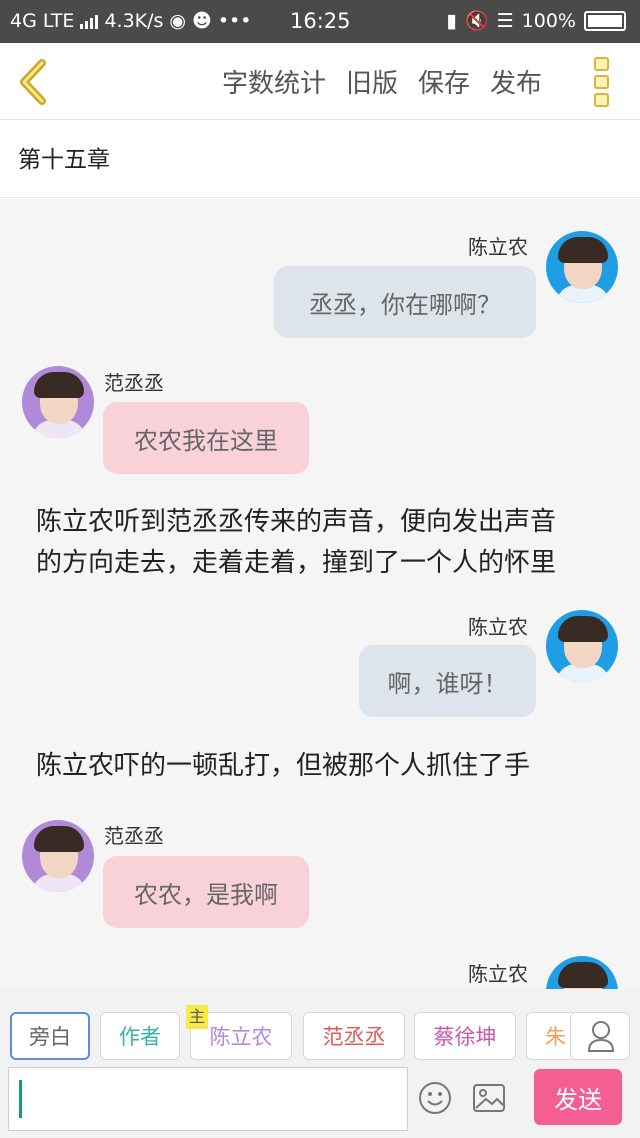 This screenshot has height=1138, width=640. I want to click on status-left: 4G LTE 4.3K/s ◉ ☻ •••, so click(130, 21).